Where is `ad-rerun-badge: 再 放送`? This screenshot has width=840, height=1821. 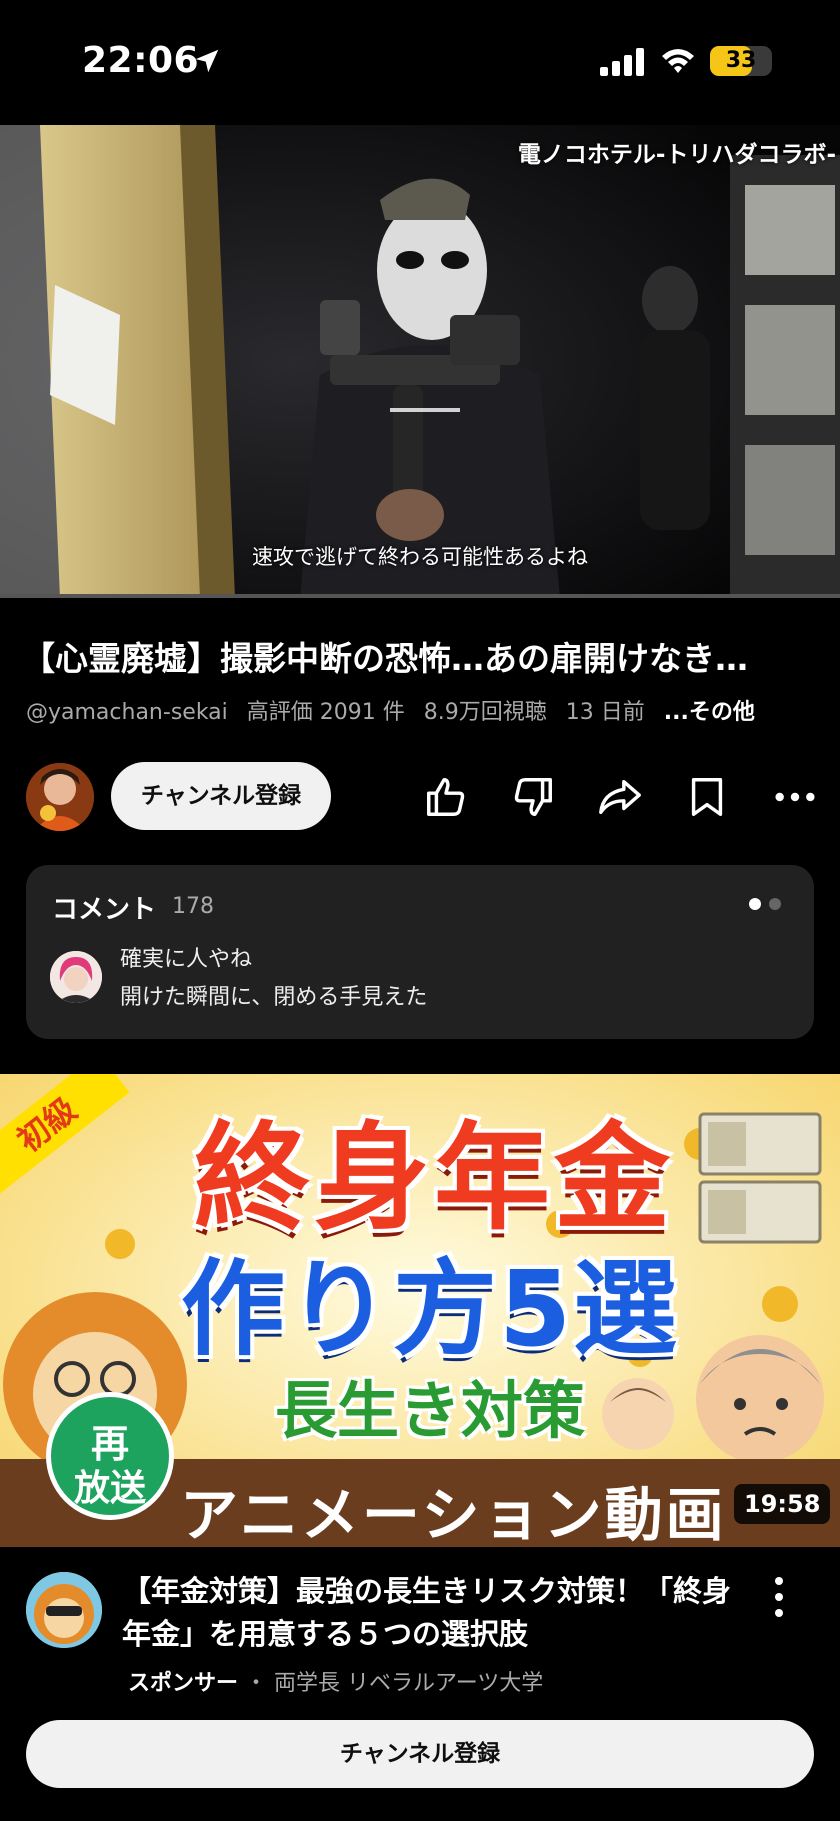
ad-rerun-badge: 再 放送 is located at coordinates (110, 1456).